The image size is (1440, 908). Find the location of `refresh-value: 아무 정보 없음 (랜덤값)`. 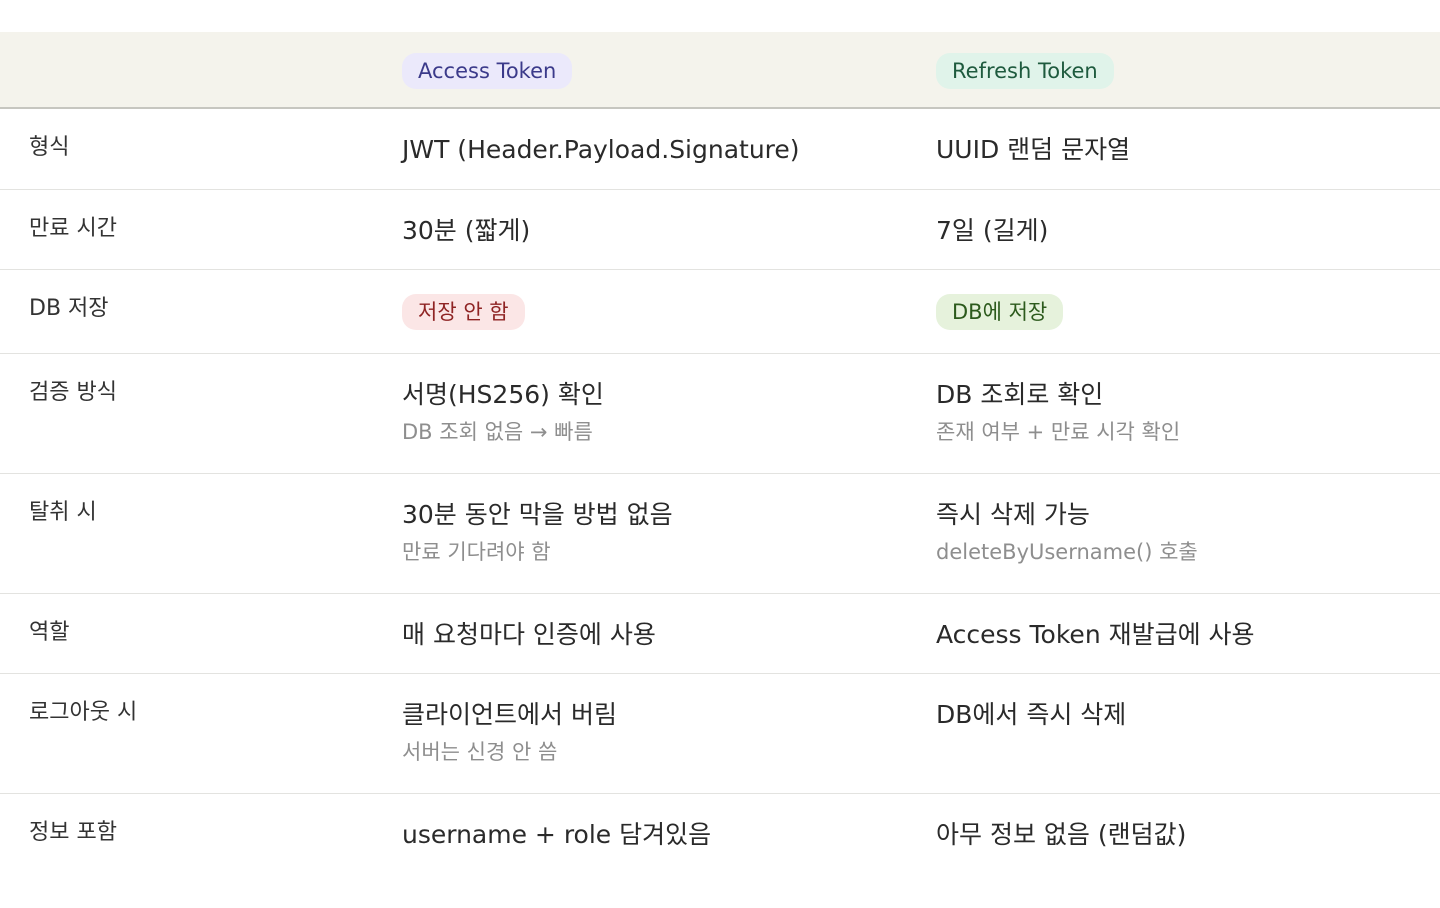

refresh-value: 아무 정보 없음 (랜덤값) is located at coordinates (1061, 834).